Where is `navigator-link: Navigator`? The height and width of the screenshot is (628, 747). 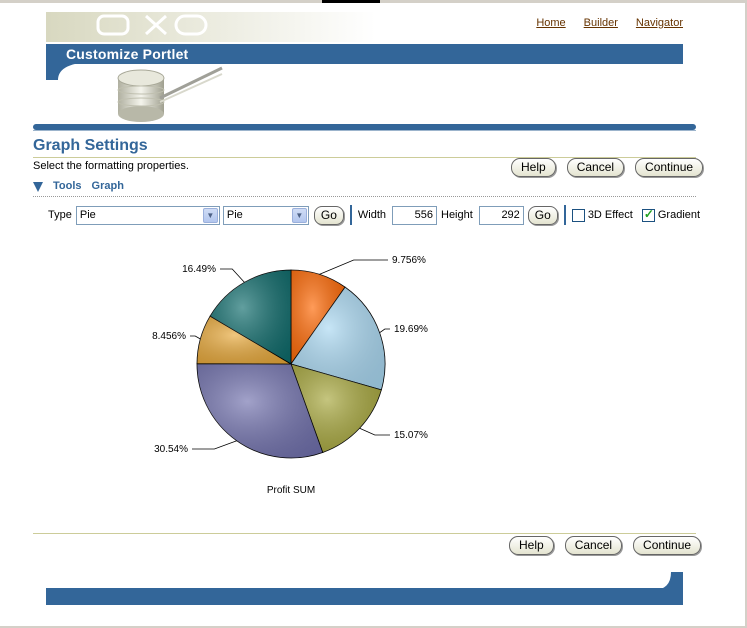
navigator-link: Navigator is located at coordinates (659, 23).